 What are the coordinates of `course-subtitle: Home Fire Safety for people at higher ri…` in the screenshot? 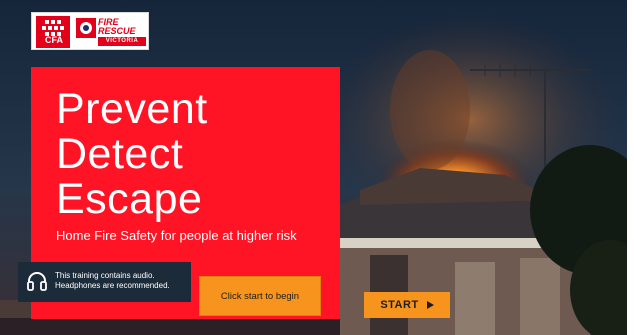 It's located at (176, 235).